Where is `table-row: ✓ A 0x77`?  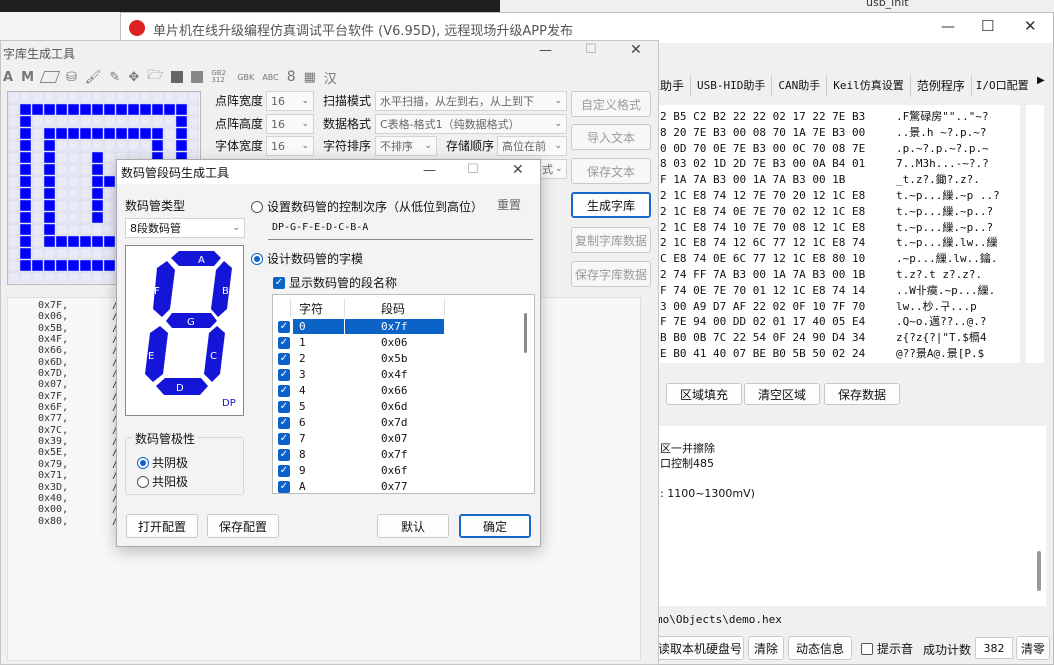
table-row: ✓ A 0x77 is located at coordinates (398, 486).